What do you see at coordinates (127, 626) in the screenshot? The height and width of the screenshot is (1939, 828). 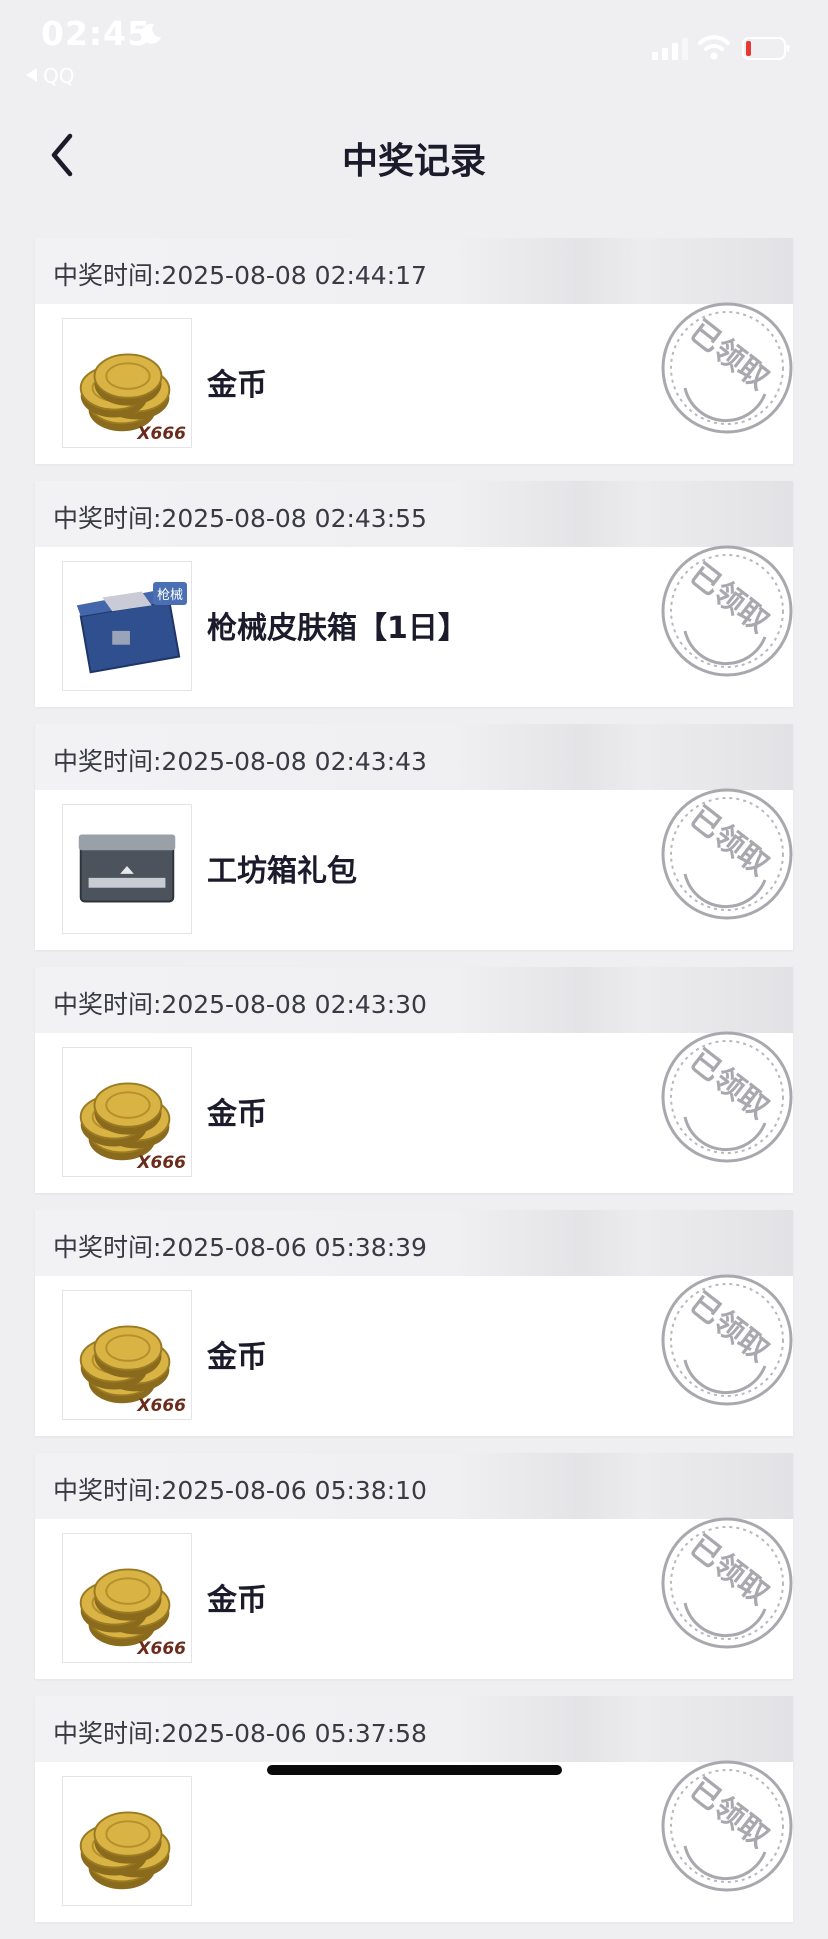 I see `prize-thumbnail: 枪械` at bounding box center [127, 626].